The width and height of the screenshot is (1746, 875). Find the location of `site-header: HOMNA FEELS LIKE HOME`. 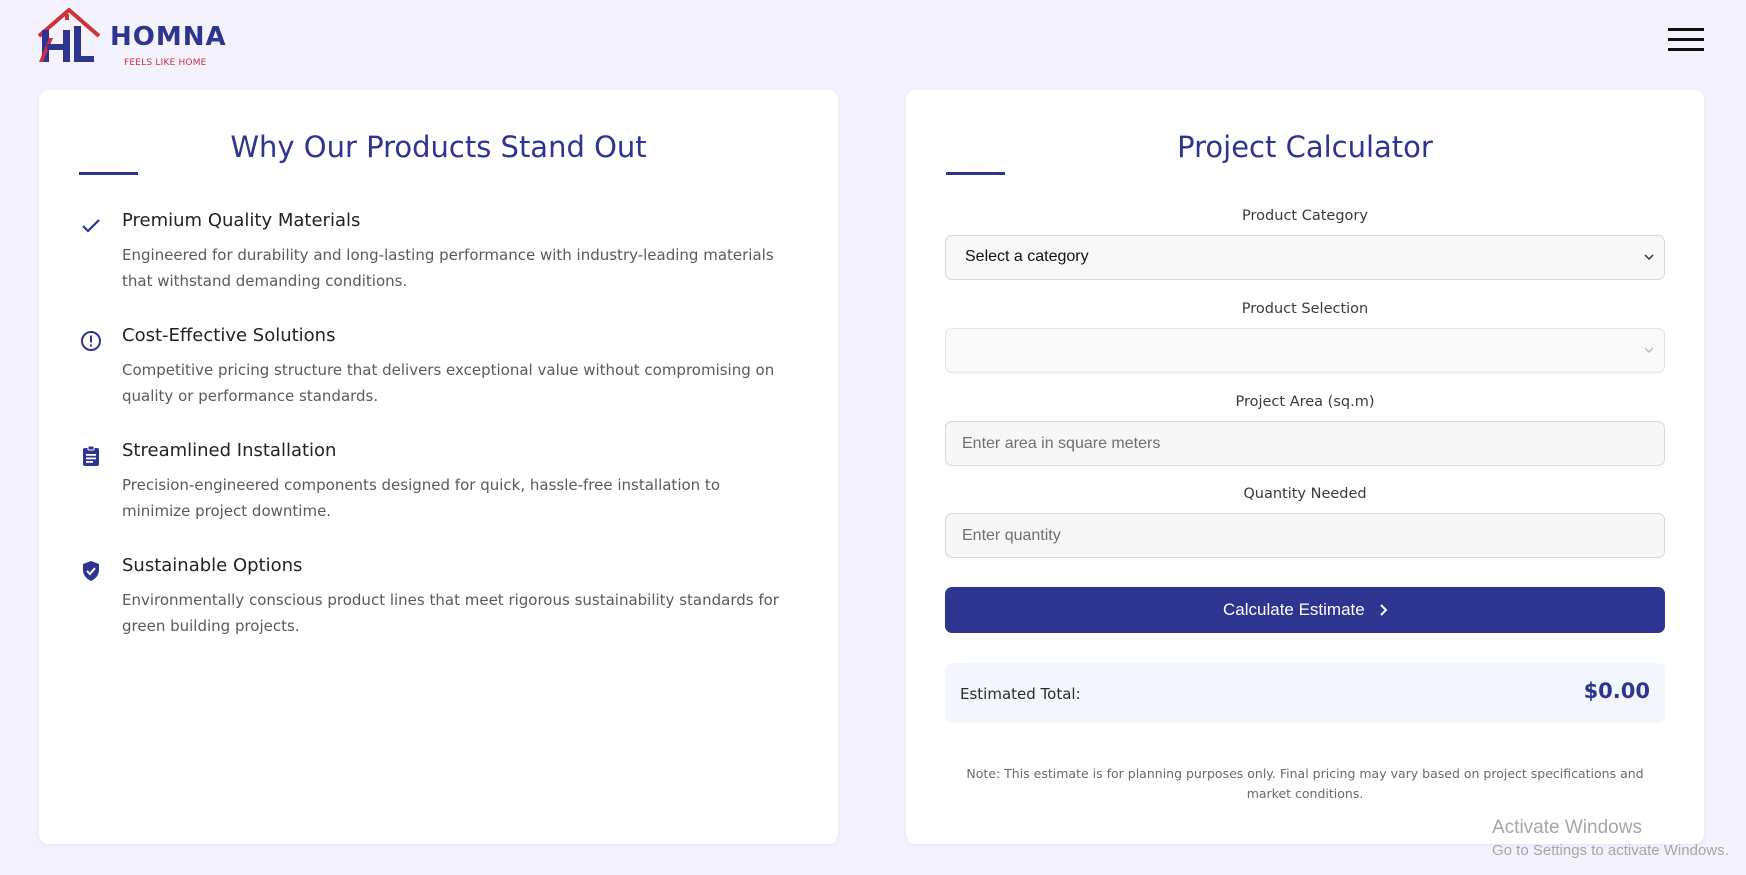

site-header: HOMNA FEELS LIKE HOME is located at coordinates (873, 44).